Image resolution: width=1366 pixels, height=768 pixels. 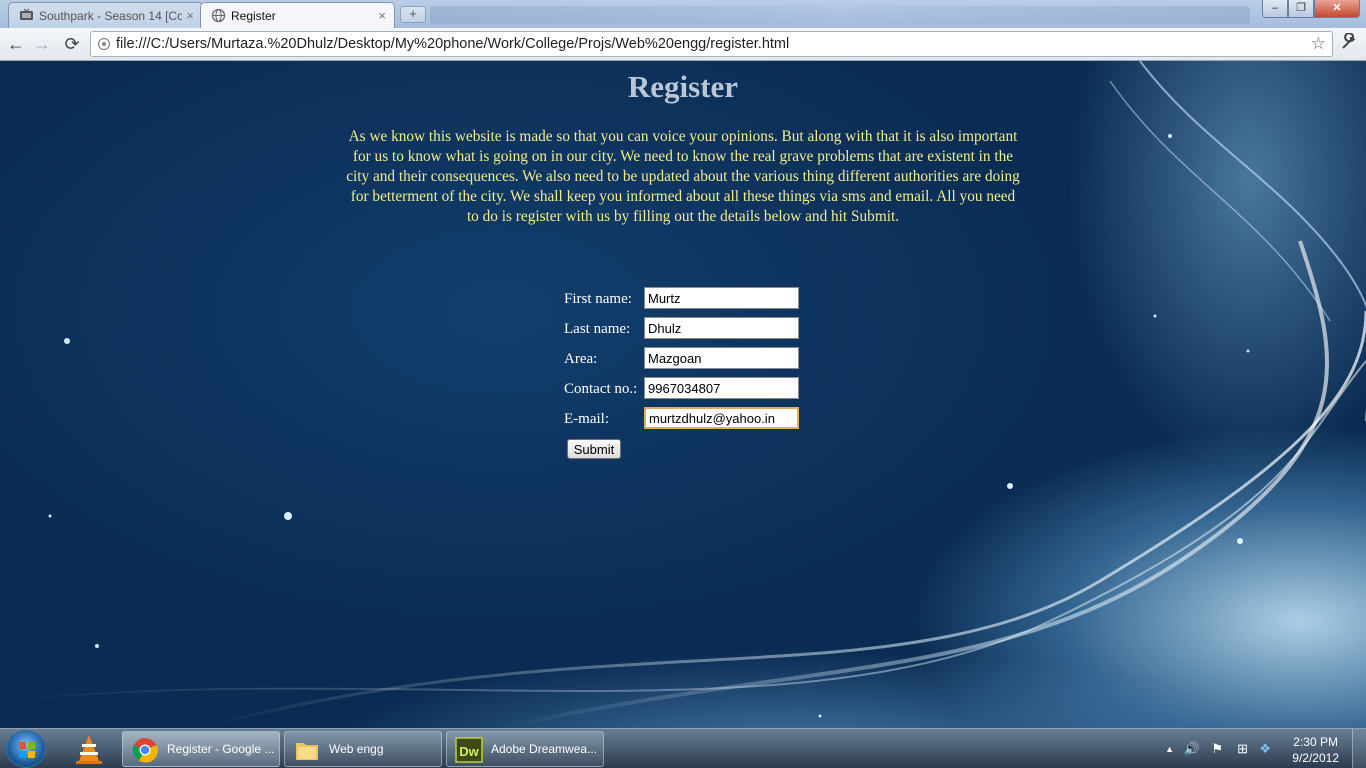 What do you see at coordinates (594, 449) in the screenshot?
I see `submit-button: Submit` at bounding box center [594, 449].